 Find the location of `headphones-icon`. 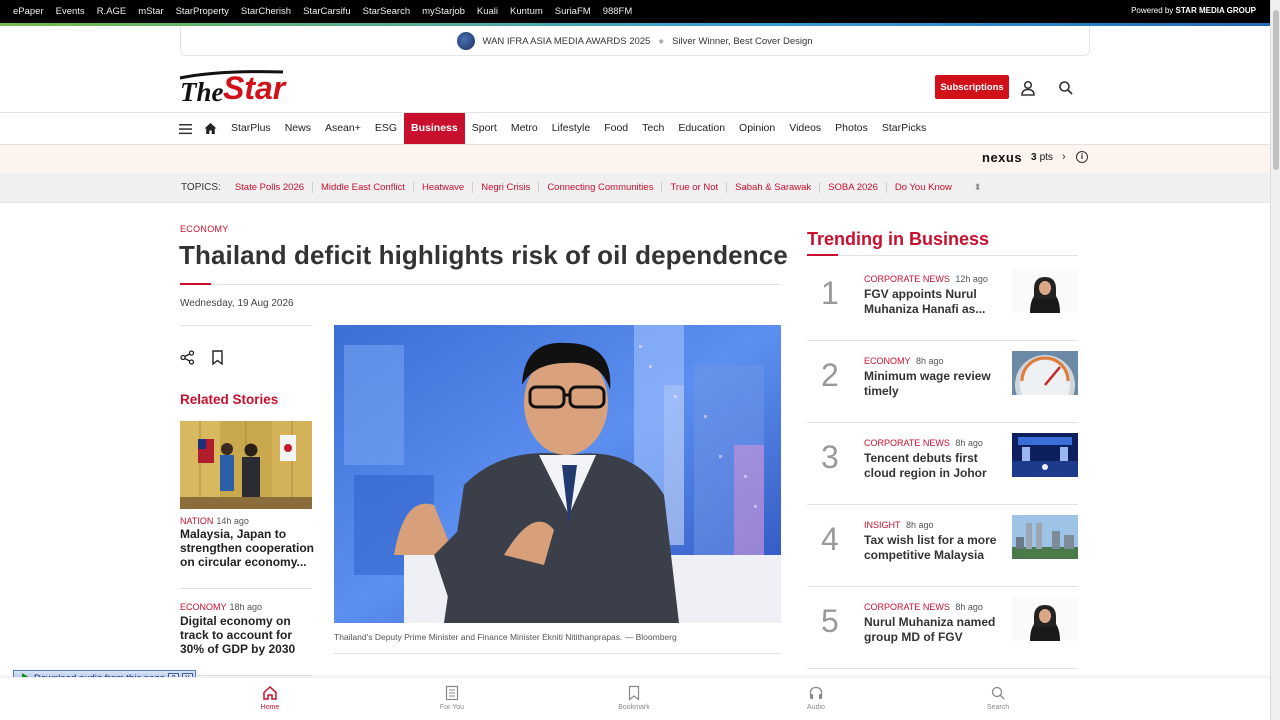

headphones-icon is located at coordinates (816, 692).